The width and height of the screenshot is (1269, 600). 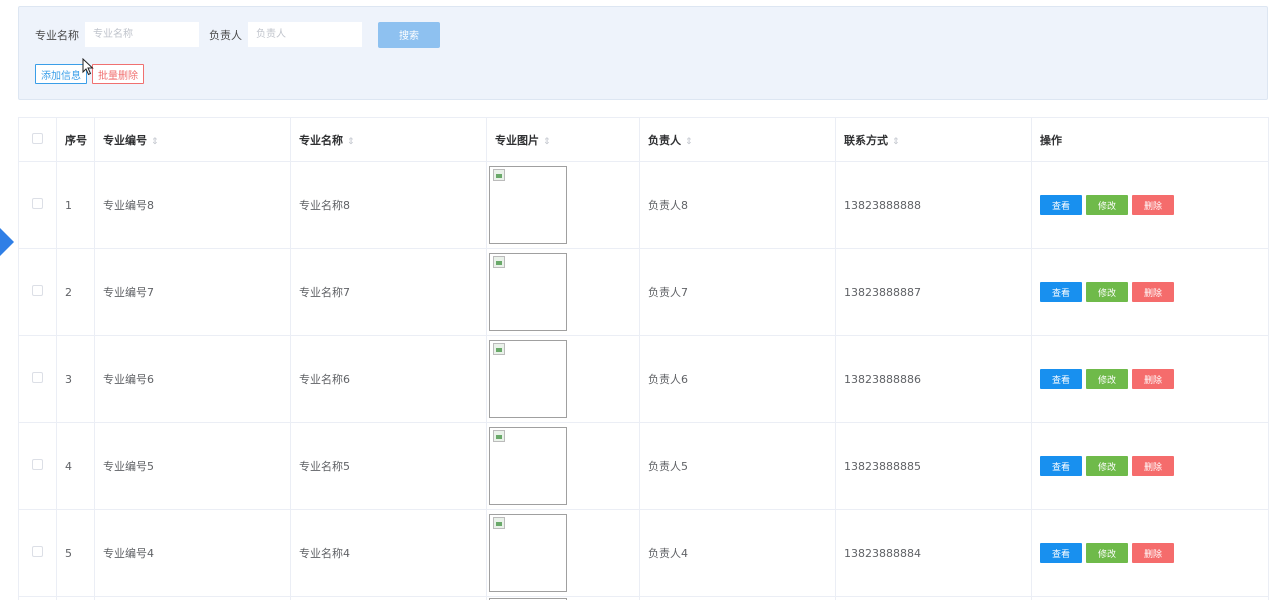 What do you see at coordinates (57, 35) in the screenshot?
I see `major-name-label: 专业名称` at bounding box center [57, 35].